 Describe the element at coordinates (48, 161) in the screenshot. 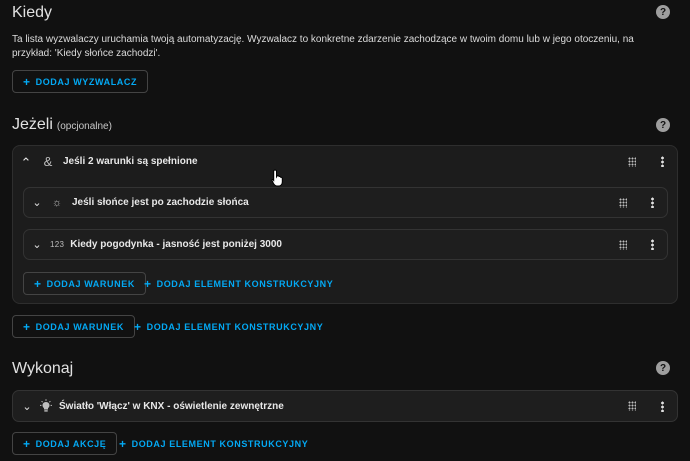

I see `ampersand-icon: &` at that location.